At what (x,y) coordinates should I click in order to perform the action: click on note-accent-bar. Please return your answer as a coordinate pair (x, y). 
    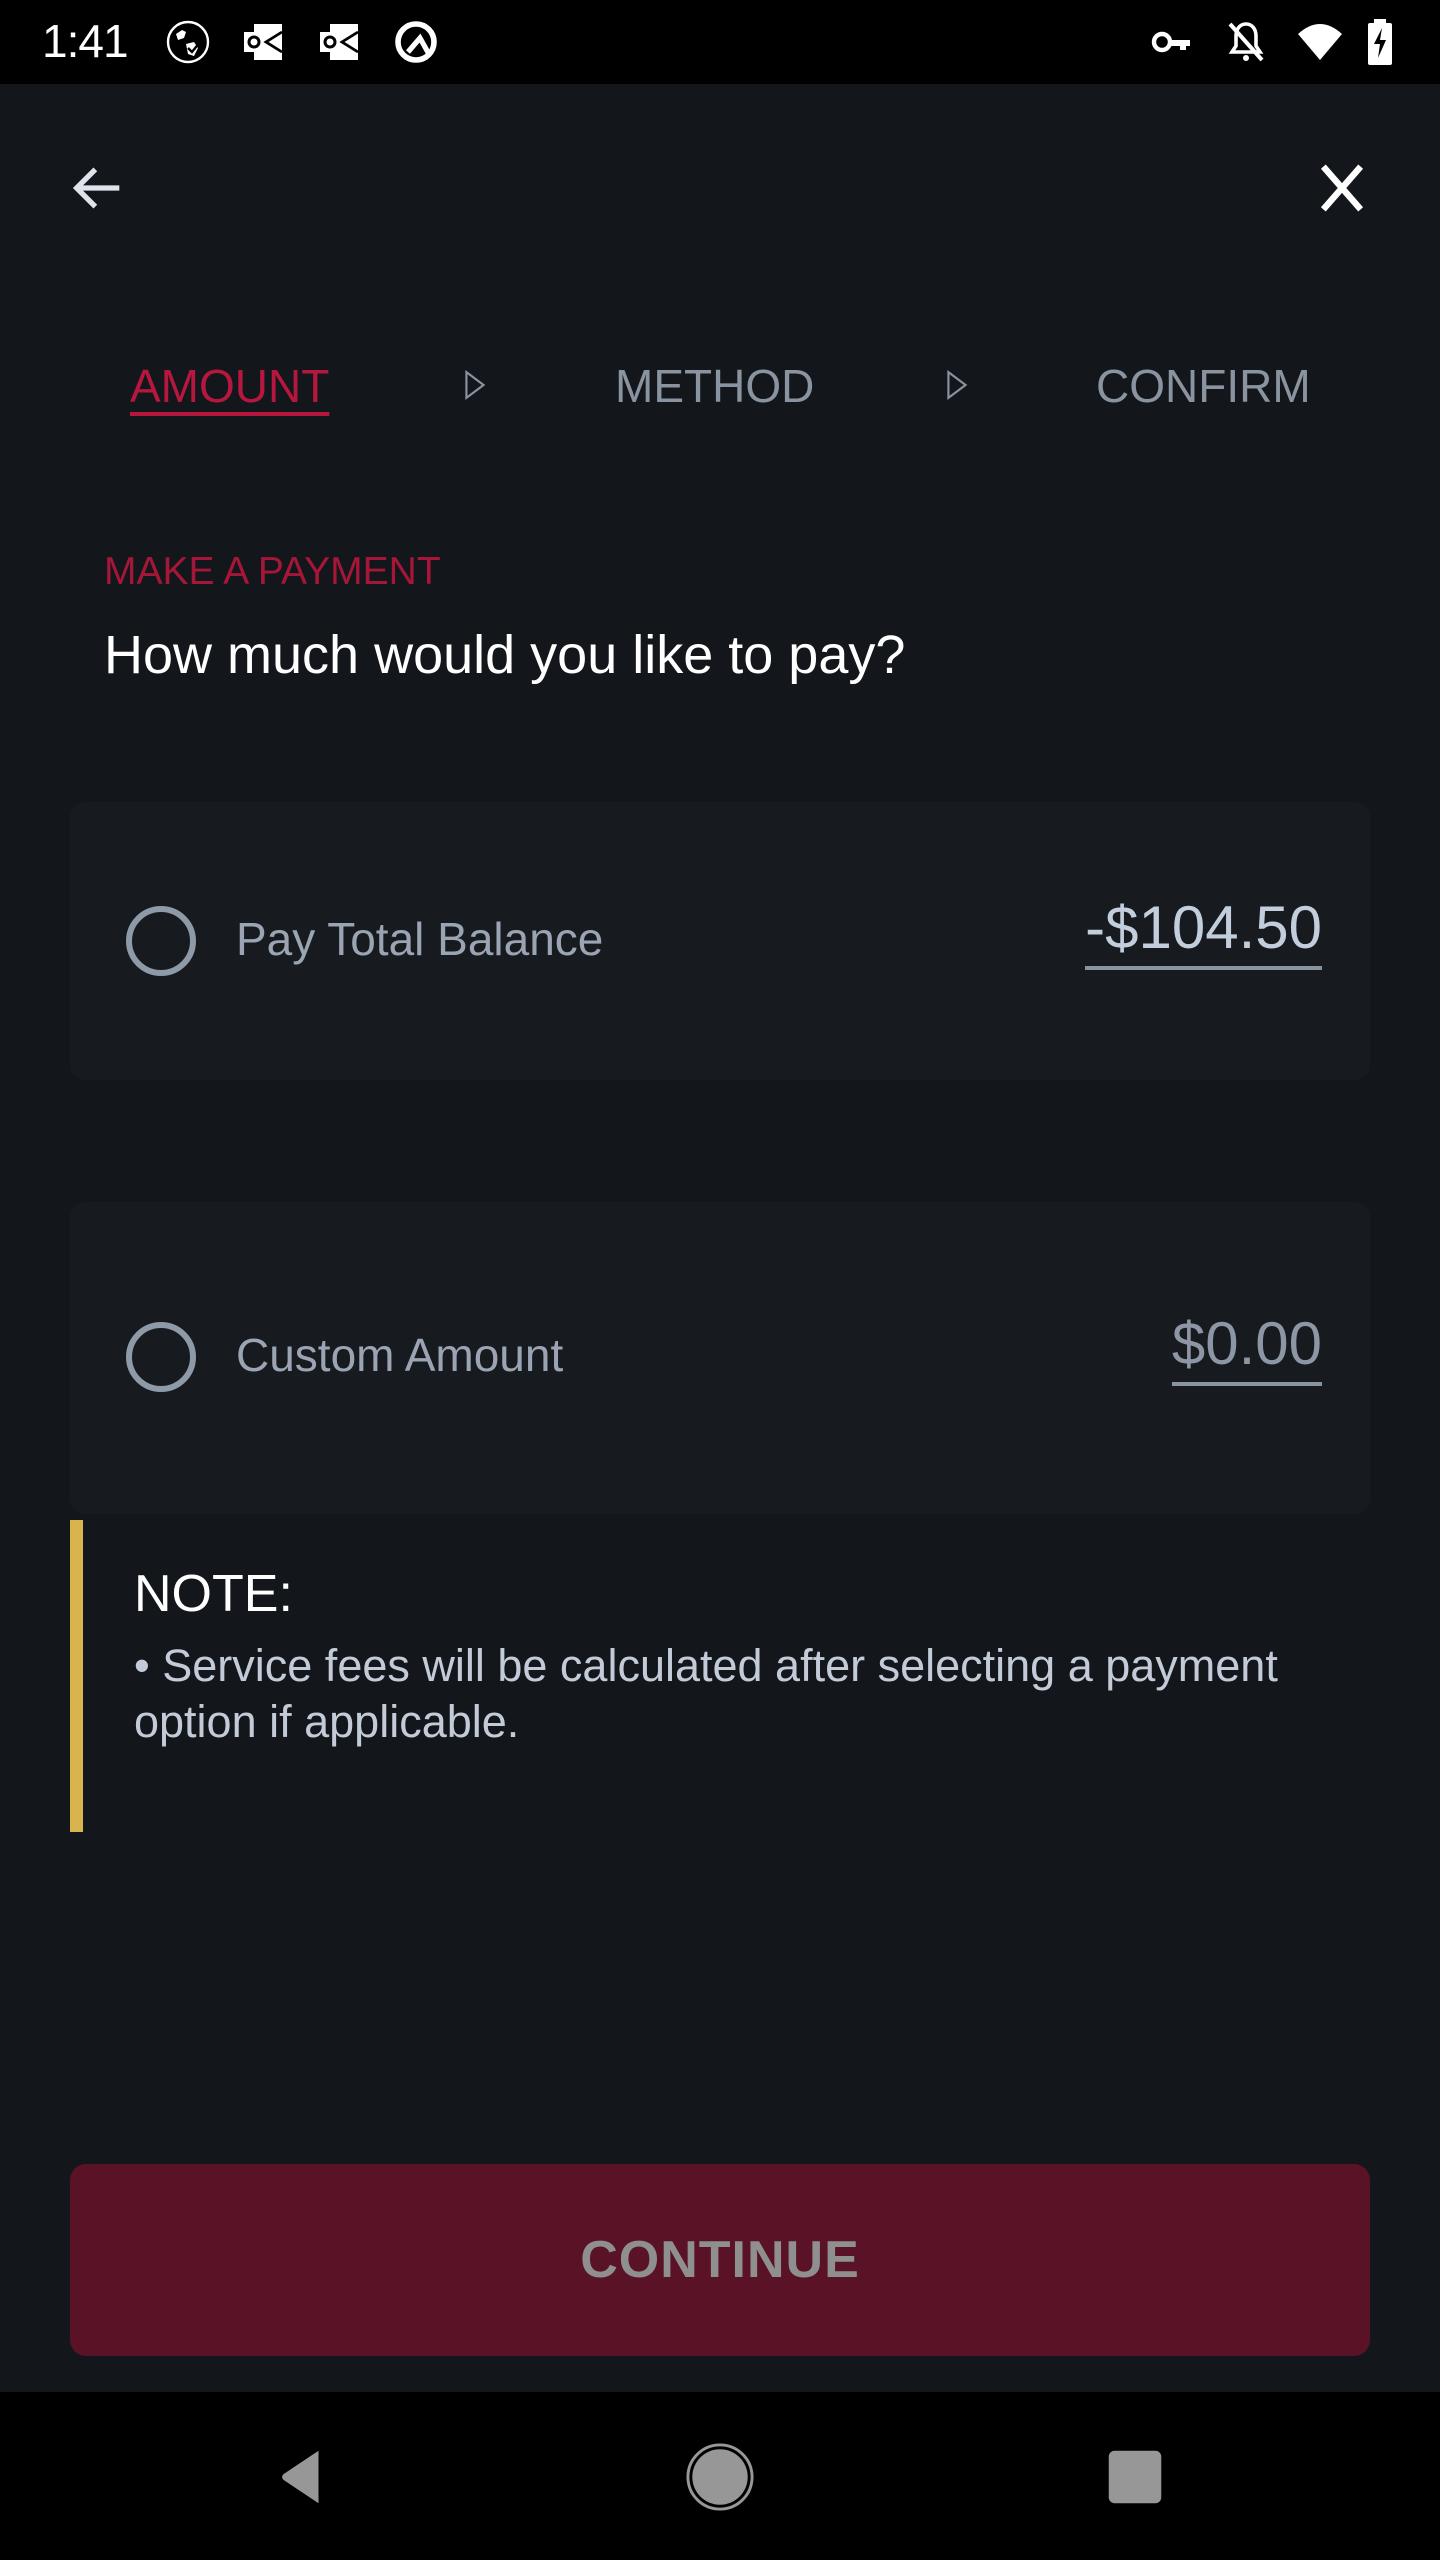
    Looking at the image, I should click on (76, 1676).